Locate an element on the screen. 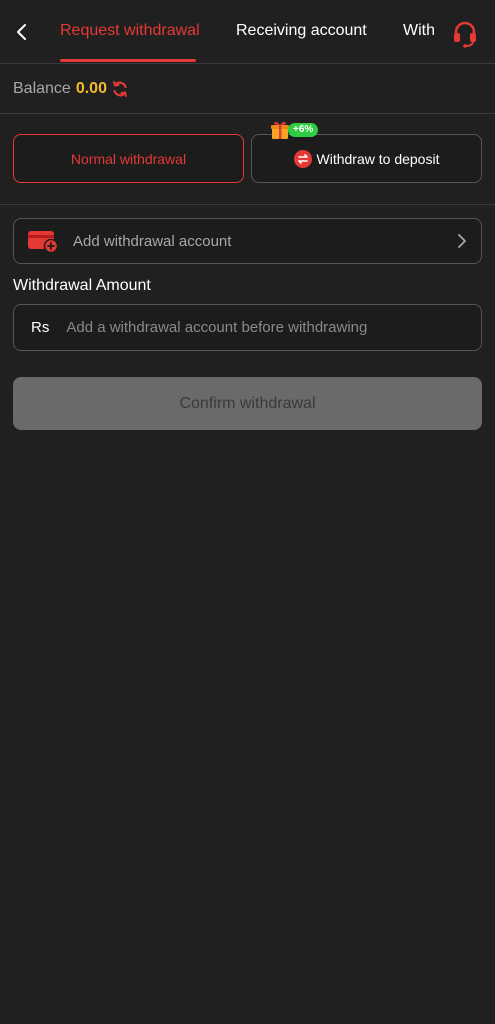 The height and width of the screenshot is (1024, 495). normal-withdrawal-button: Normal withdrawal is located at coordinates (128, 158).